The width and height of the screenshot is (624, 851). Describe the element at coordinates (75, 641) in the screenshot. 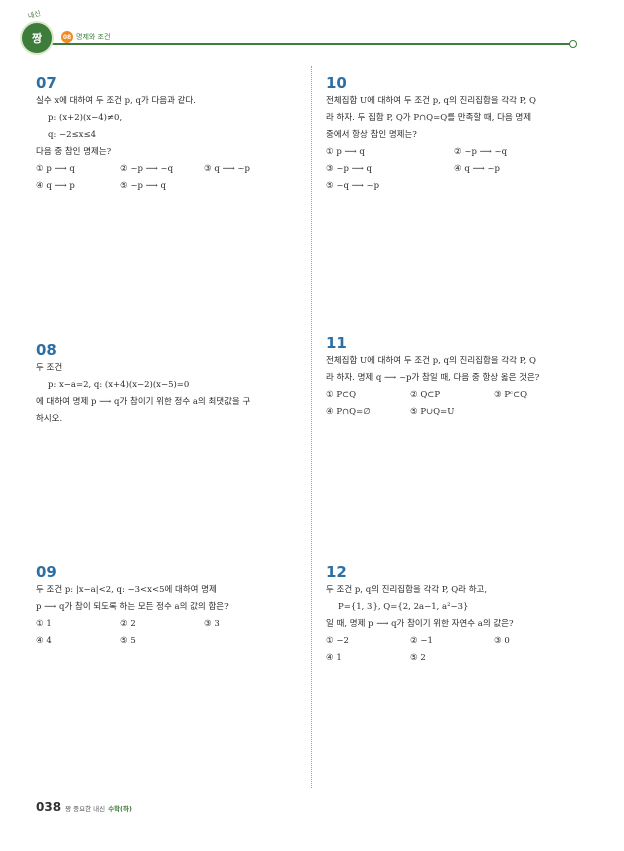

I see `choice-4: ④ 4` at that location.